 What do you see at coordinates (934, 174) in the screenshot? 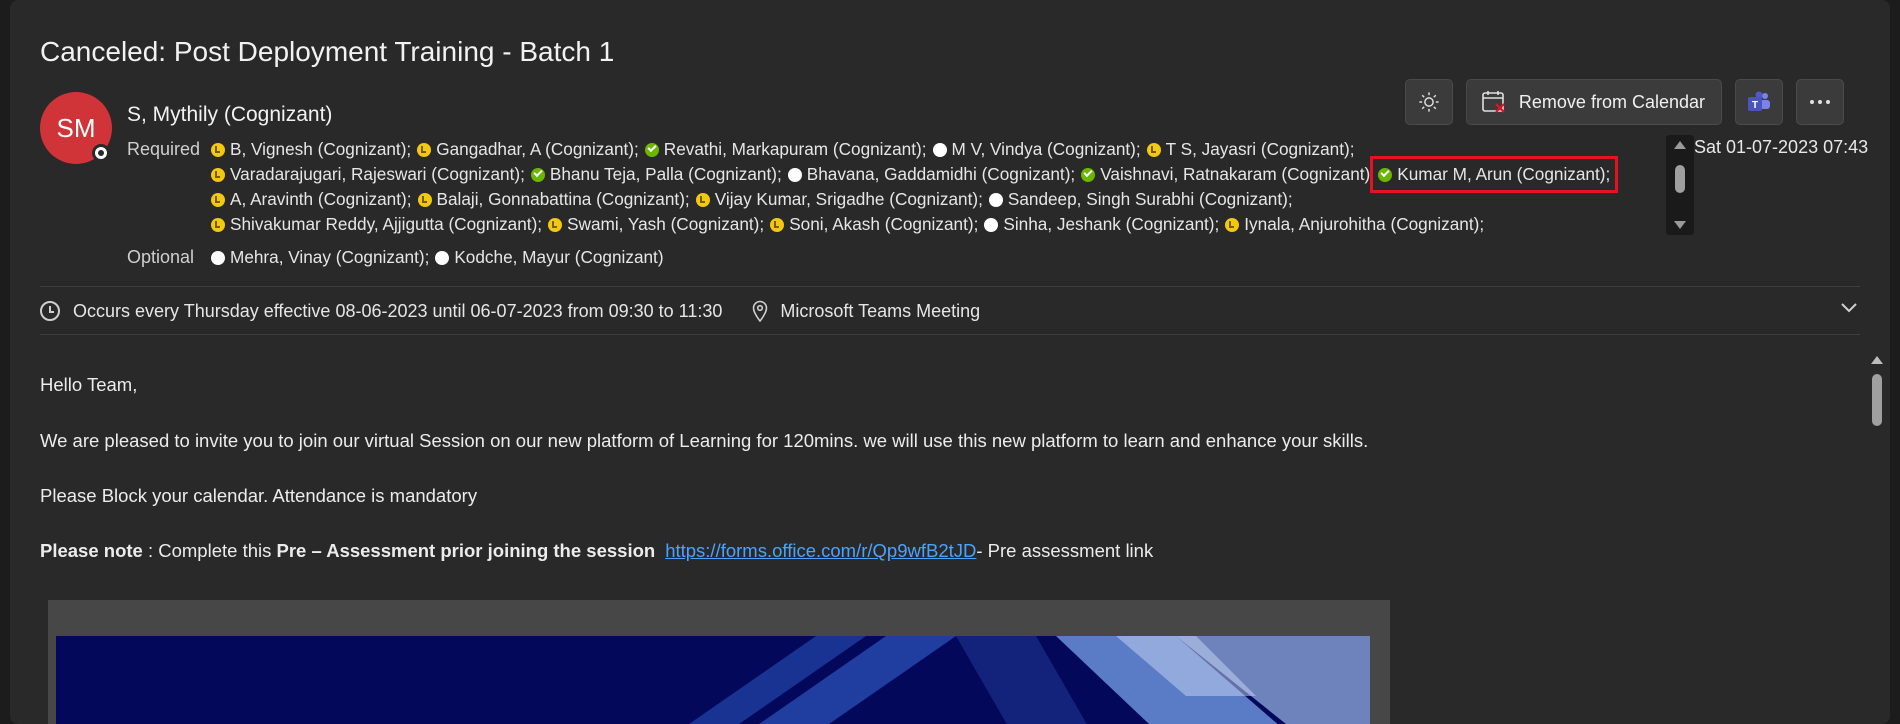
I see `attendee: Bhavana, Gaddamidhi (Cognizant);` at bounding box center [934, 174].